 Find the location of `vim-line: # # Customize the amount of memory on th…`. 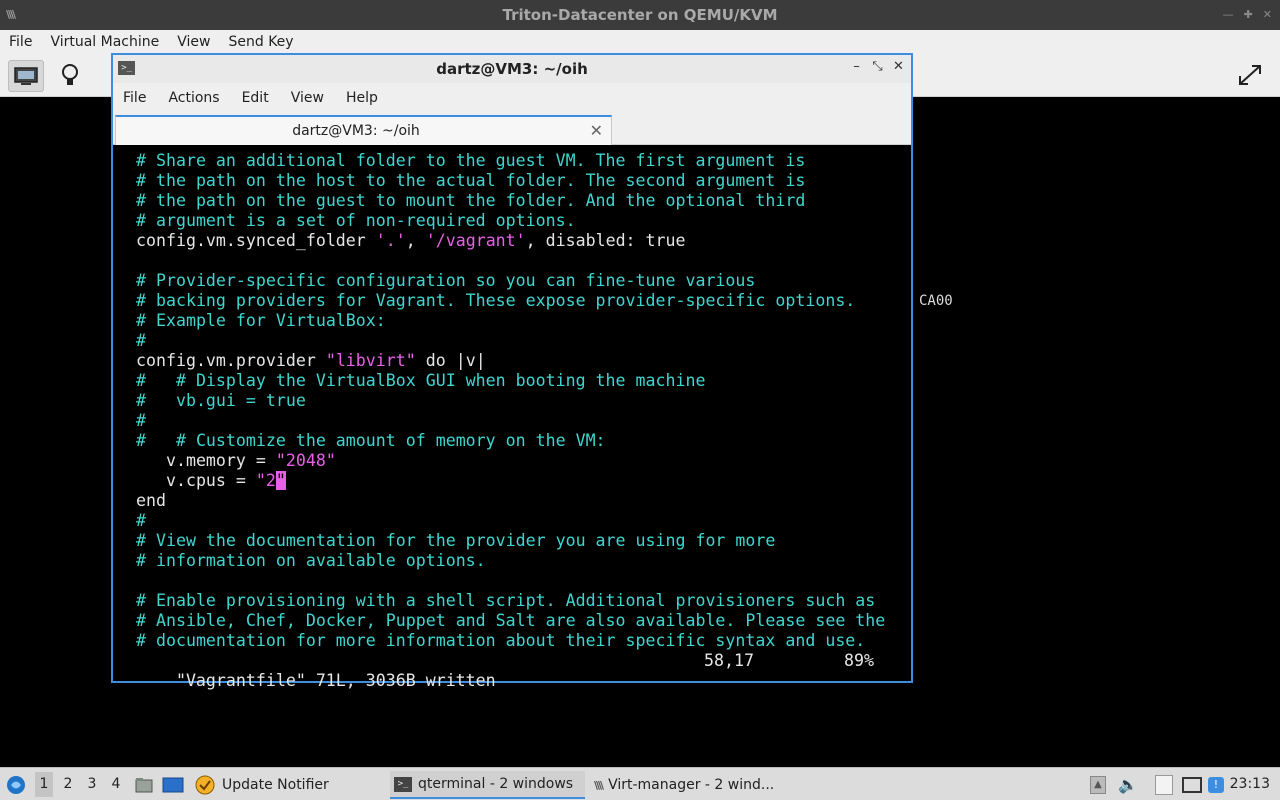

vim-line: # # Customize the amount of memory on th… is located at coordinates (371, 441).